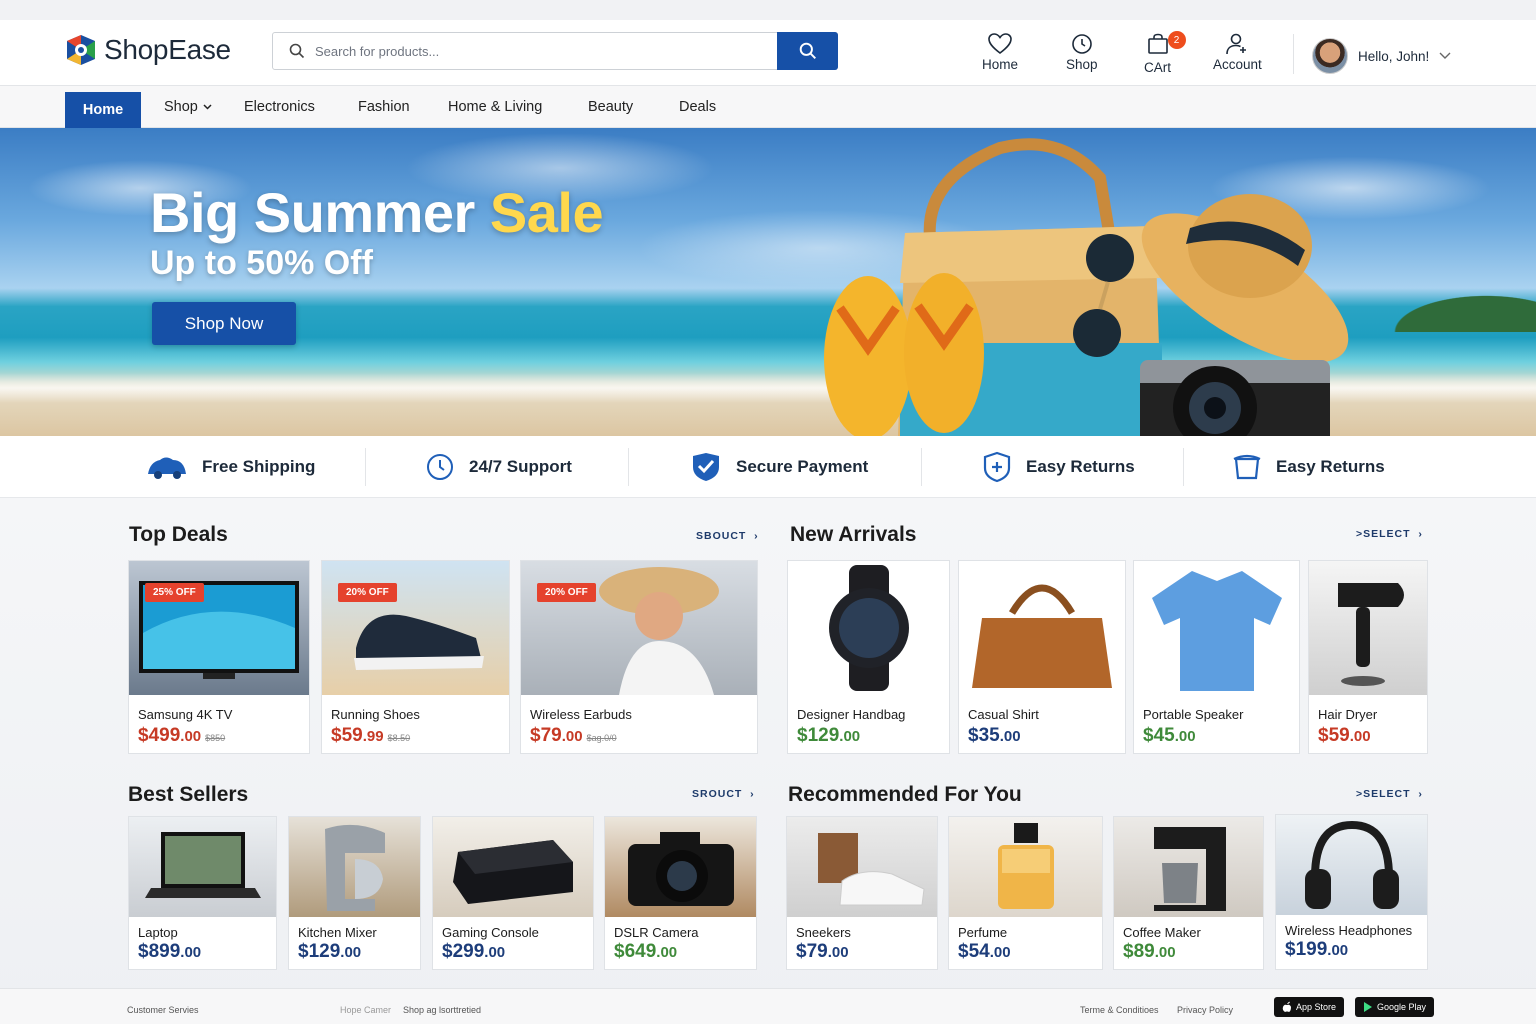 This screenshot has height=1024, width=1536. I want to click on product-name: Running Shoes, so click(375, 714).